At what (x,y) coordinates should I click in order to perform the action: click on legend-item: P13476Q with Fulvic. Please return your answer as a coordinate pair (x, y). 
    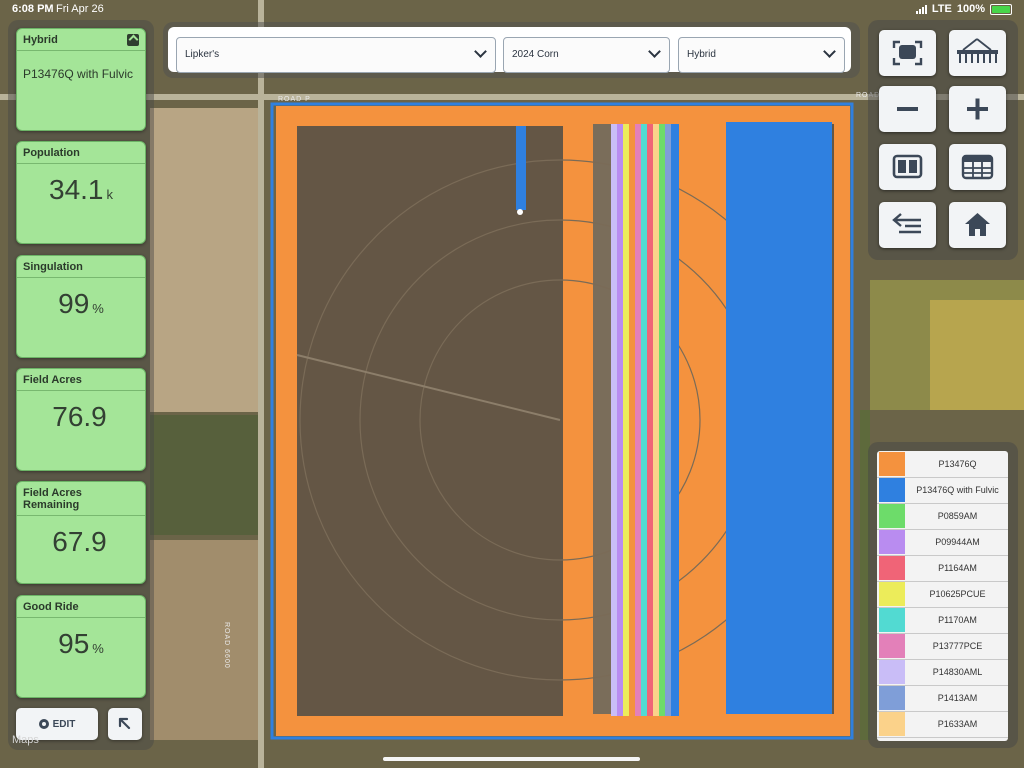
    Looking at the image, I should click on (942, 490).